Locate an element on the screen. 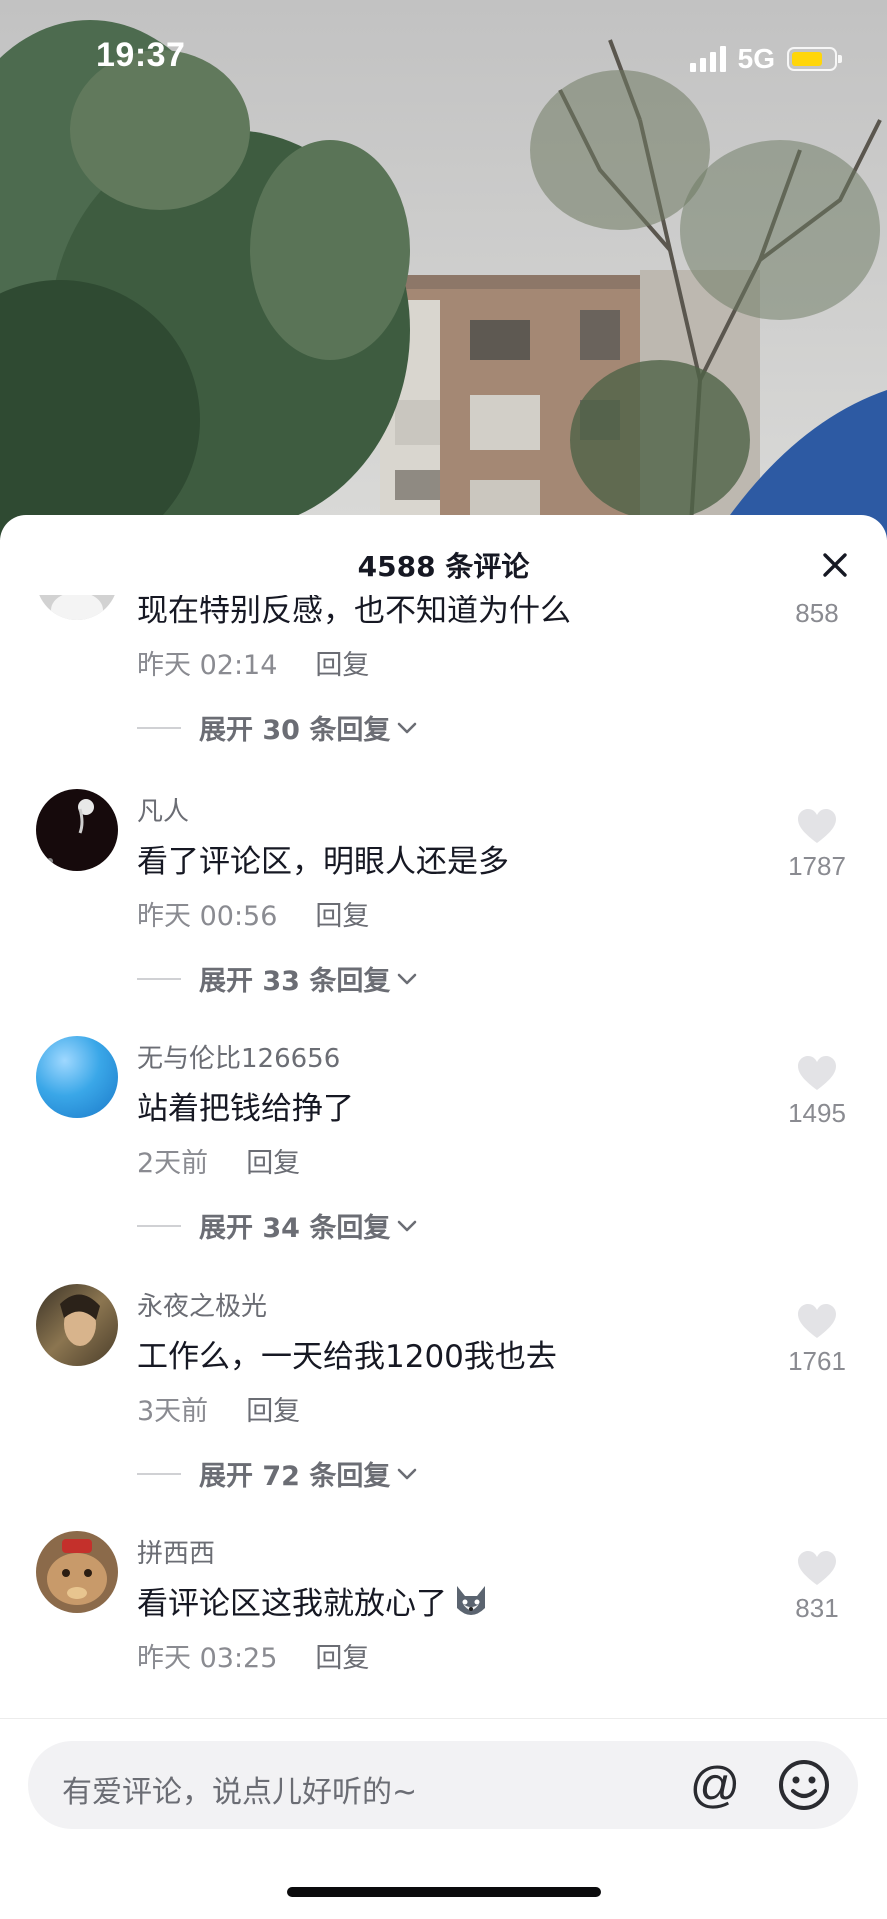  comment-time: 2天前 is located at coordinates (173, 1163).